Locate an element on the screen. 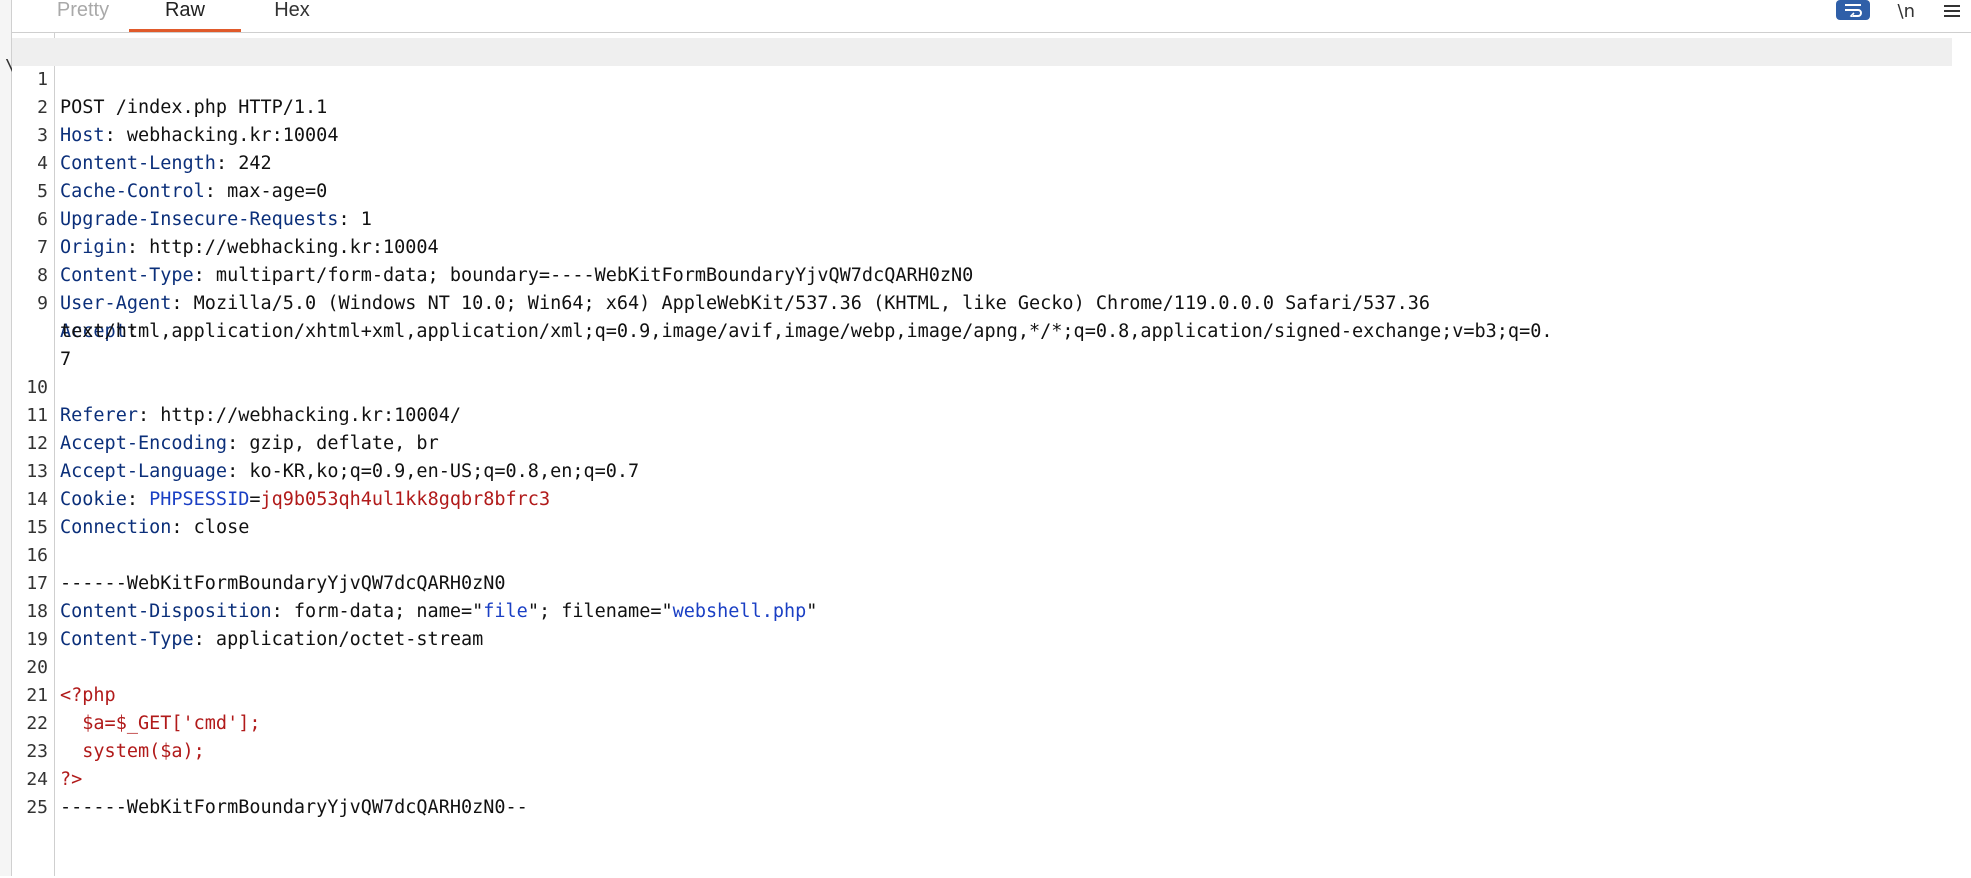  tab-hex: Hex is located at coordinates (292, 15).